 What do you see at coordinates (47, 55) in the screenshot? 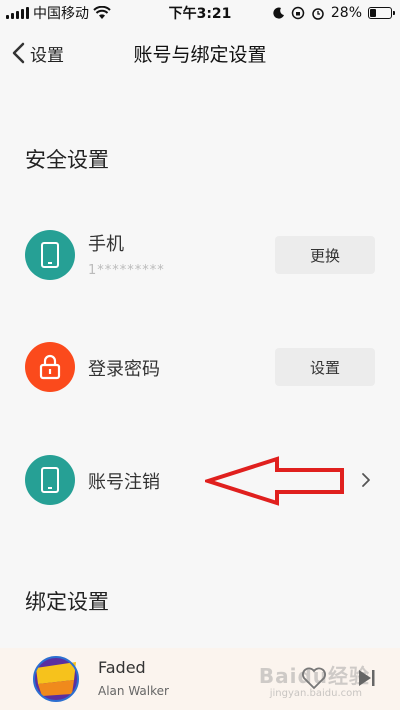
I see `back-label: 设置` at bounding box center [47, 55].